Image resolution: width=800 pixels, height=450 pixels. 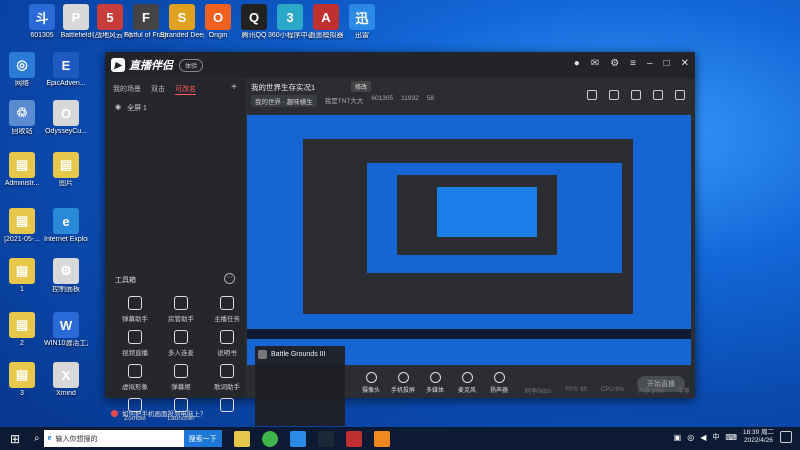 What do you see at coordinates (135, 319) in the screenshot?
I see `tool-label: 弹幕助手` at bounding box center [135, 319].